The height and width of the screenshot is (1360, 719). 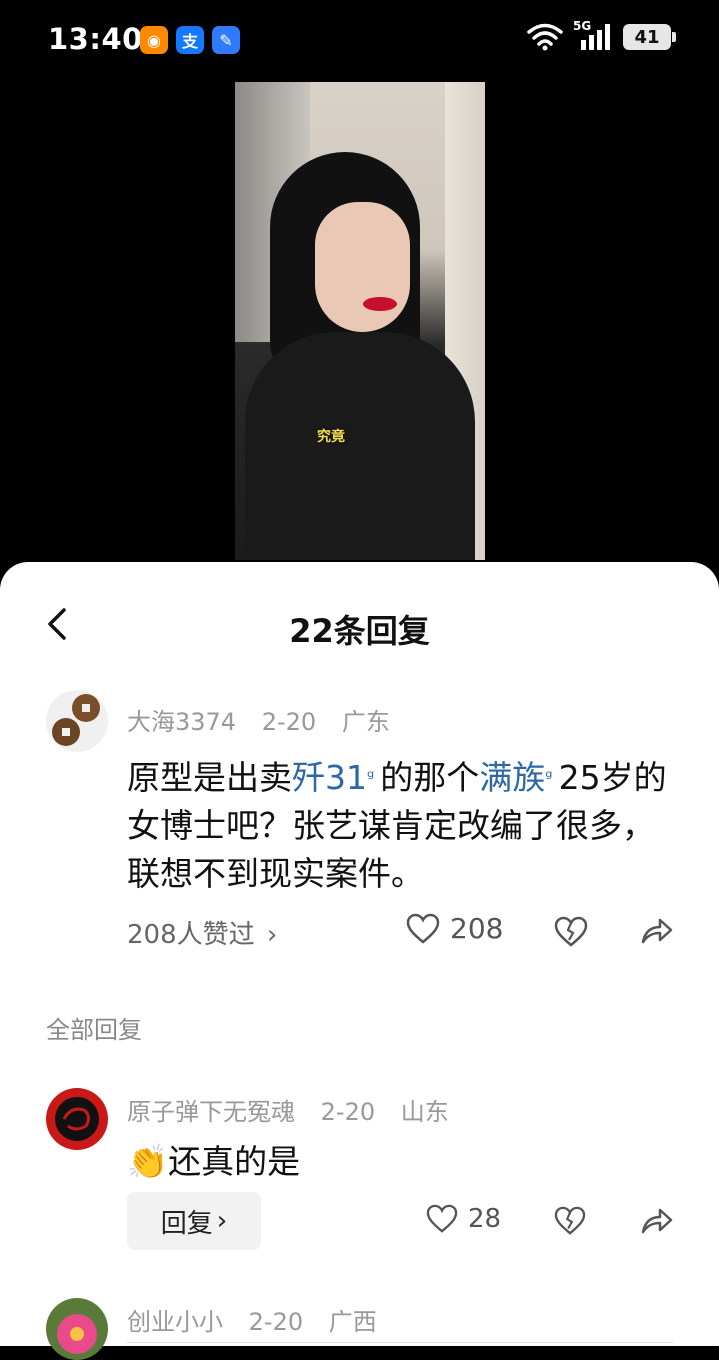 What do you see at coordinates (430, 777) in the screenshot?
I see `comment-text-part: 的那个` at bounding box center [430, 777].